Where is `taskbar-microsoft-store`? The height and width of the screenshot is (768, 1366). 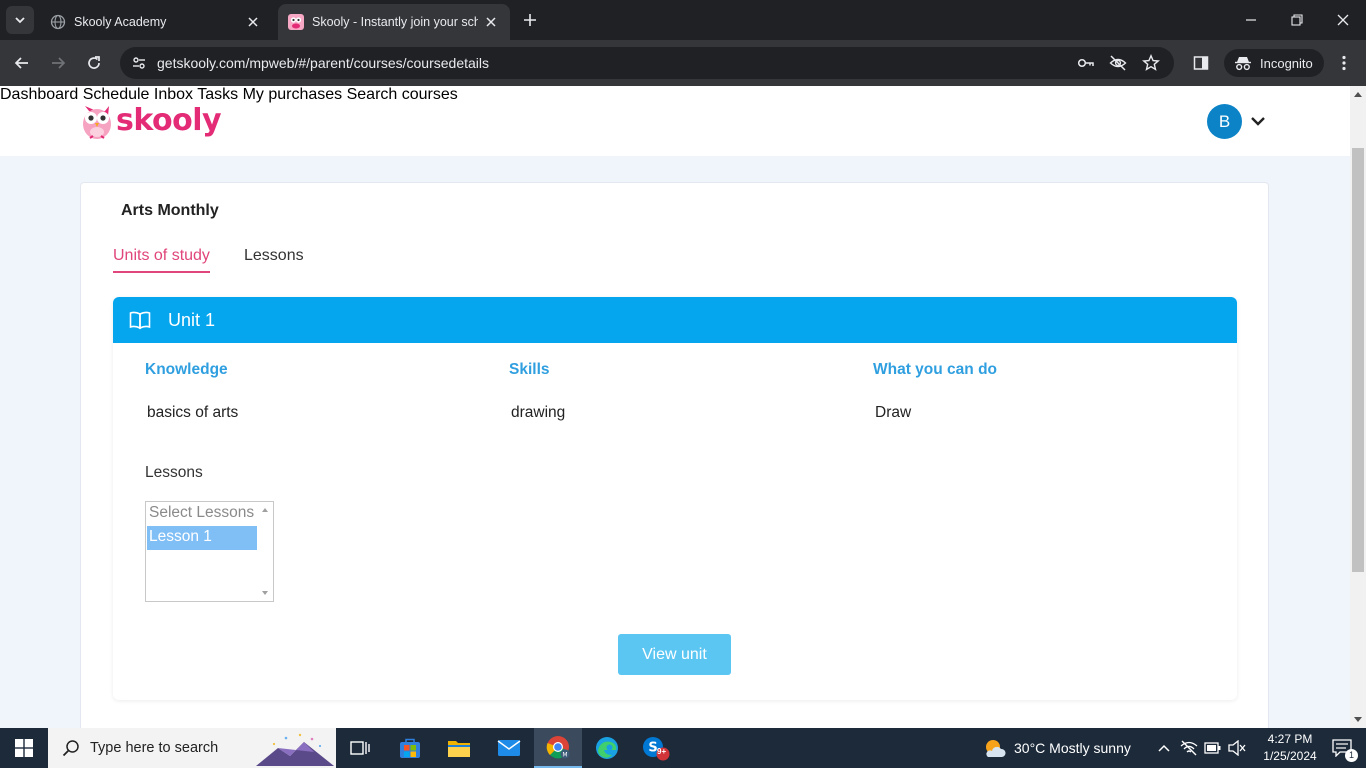 taskbar-microsoft-store is located at coordinates (410, 748).